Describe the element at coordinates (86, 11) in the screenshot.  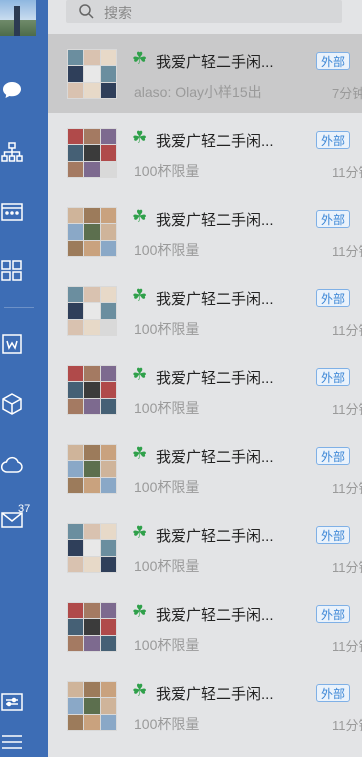
I see `search-icon` at that location.